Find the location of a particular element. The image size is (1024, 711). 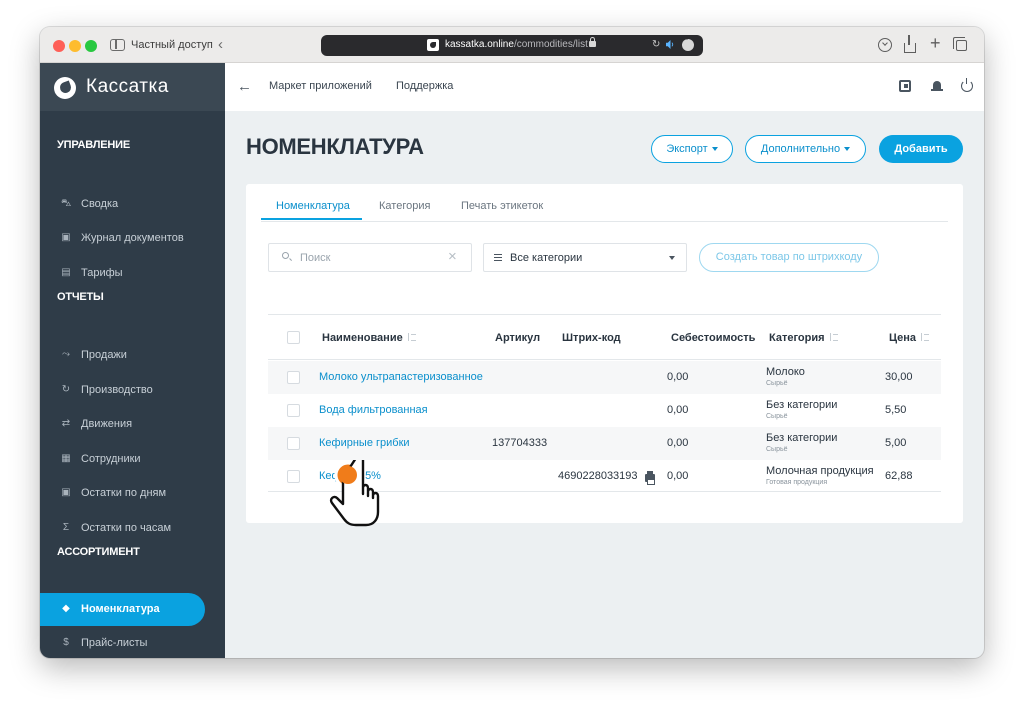

sidebar-item-production: ↻ Производство is located at coordinates (132, 391).